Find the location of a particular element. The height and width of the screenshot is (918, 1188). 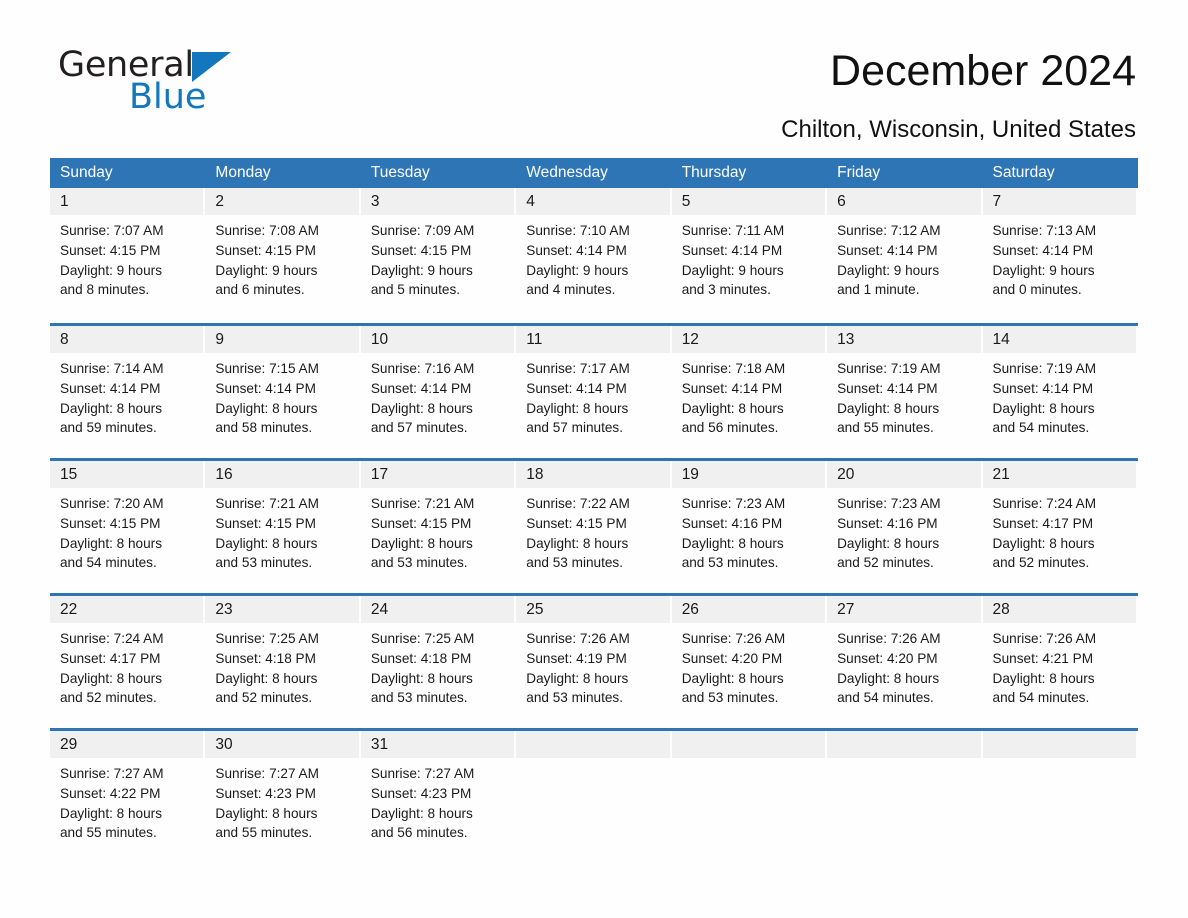

sunrise-text: Sunrise: 7:11 AM is located at coordinates (733, 230).